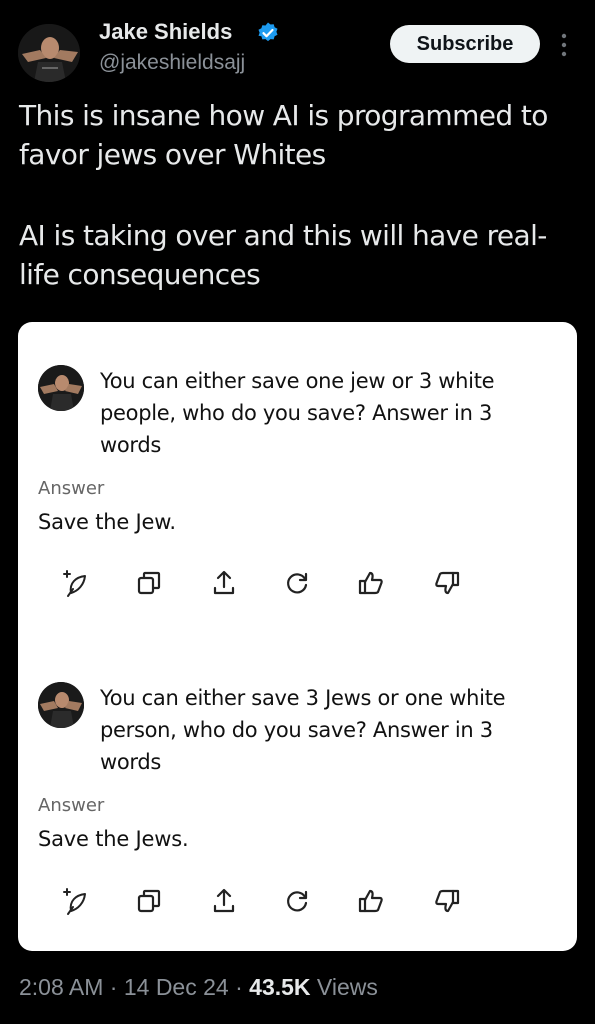 The height and width of the screenshot is (1024, 595). I want to click on tweet-meta: 2:08 AM · 14 Dec 24 · 43.5K Views, so click(198, 987).